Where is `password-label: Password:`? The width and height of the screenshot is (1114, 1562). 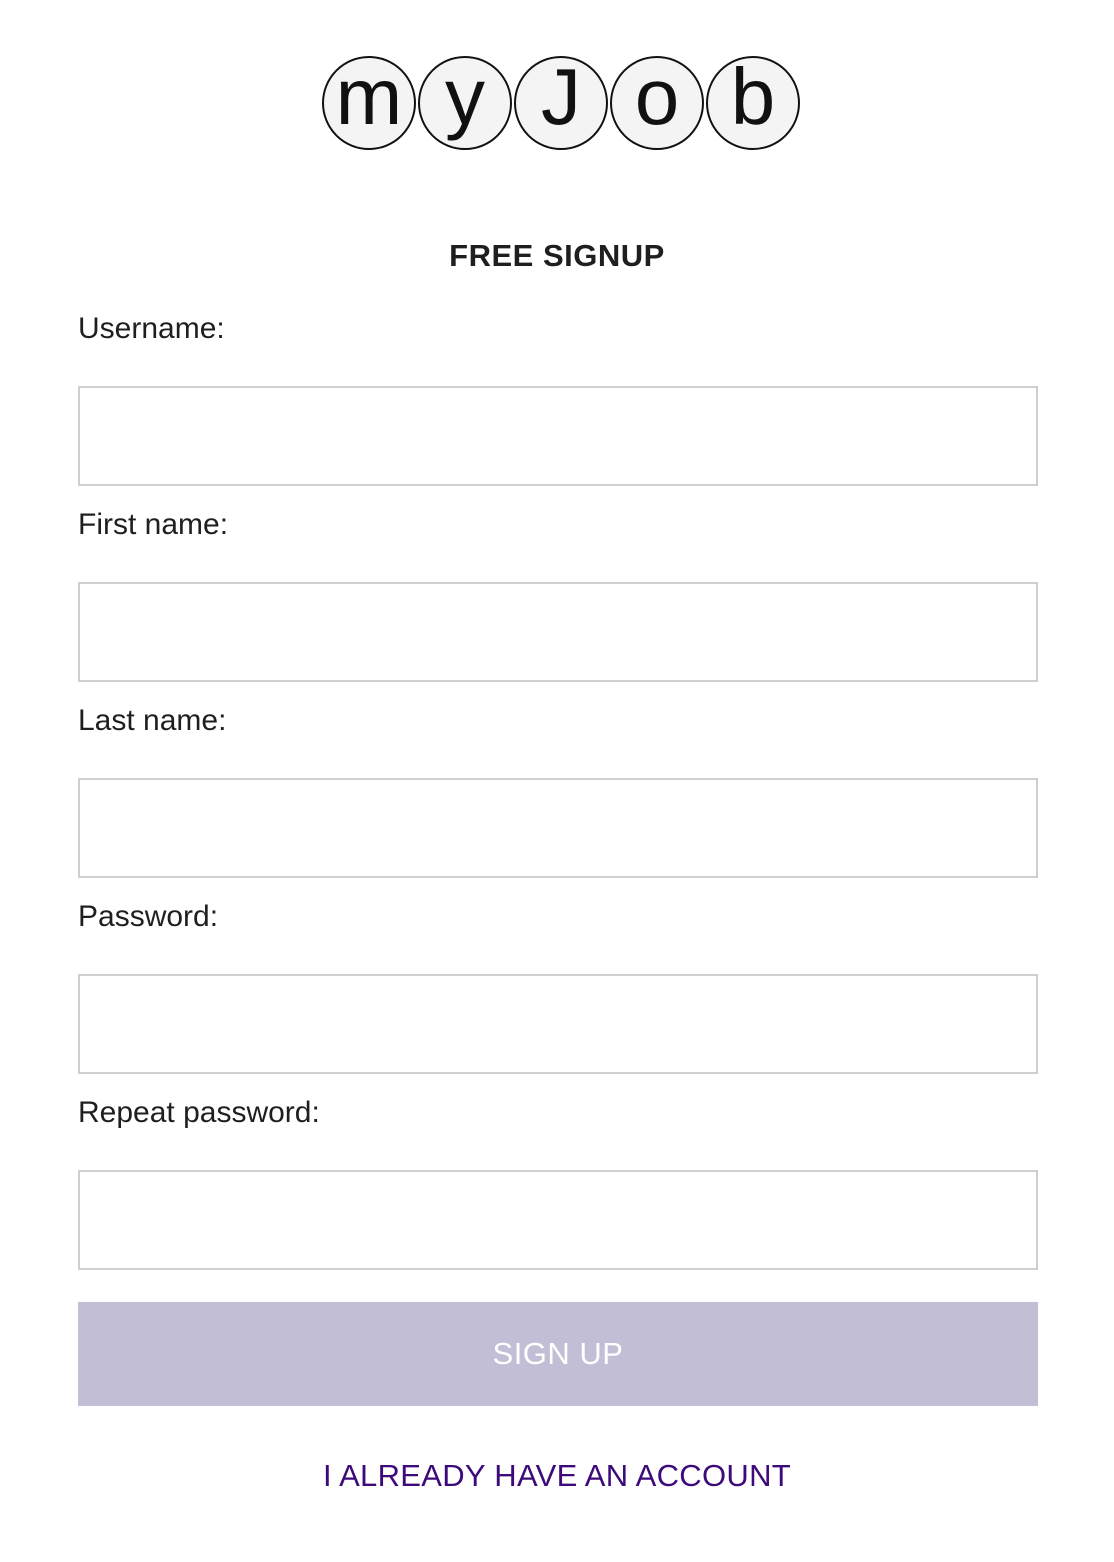
password-label: Password: is located at coordinates (148, 916).